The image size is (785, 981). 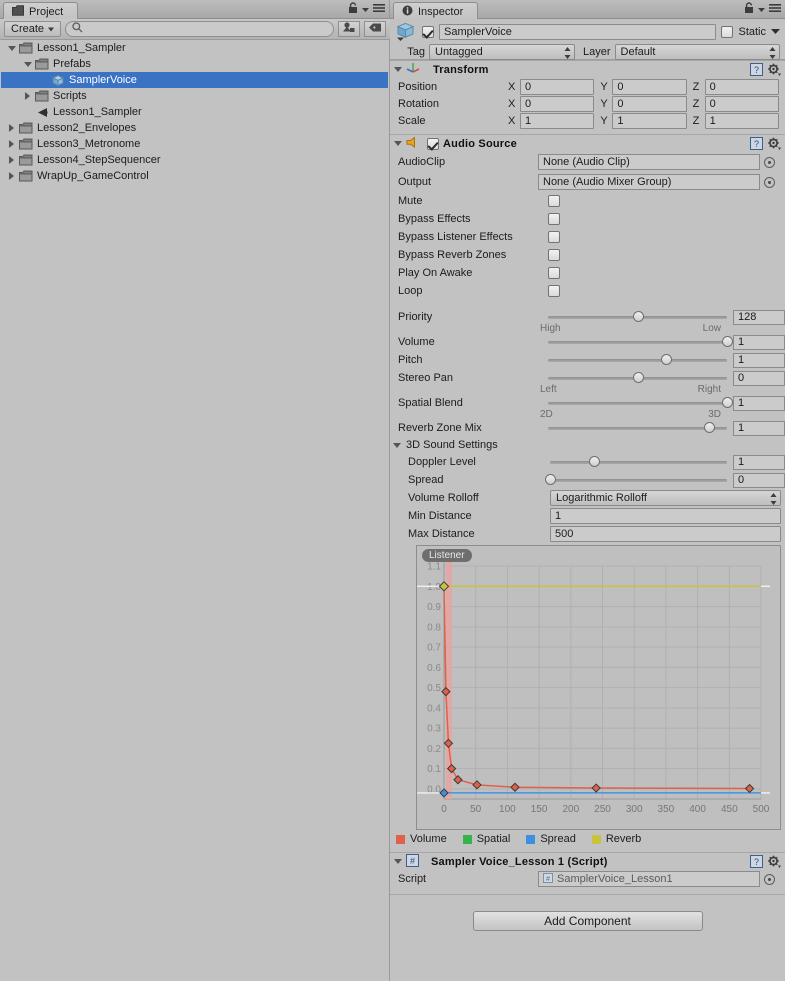 What do you see at coordinates (665, 516) in the screenshot?
I see `min-distance-field: 1` at bounding box center [665, 516].